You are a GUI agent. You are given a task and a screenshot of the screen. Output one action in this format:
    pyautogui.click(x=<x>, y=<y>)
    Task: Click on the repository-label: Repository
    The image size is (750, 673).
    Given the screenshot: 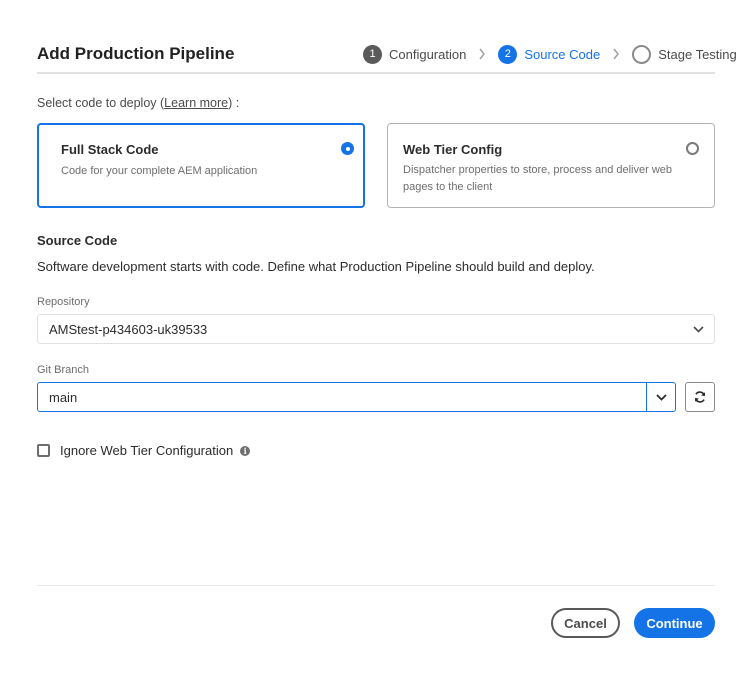 What is the action you would take?
    pyautogui.click(x=63, y=302)
    